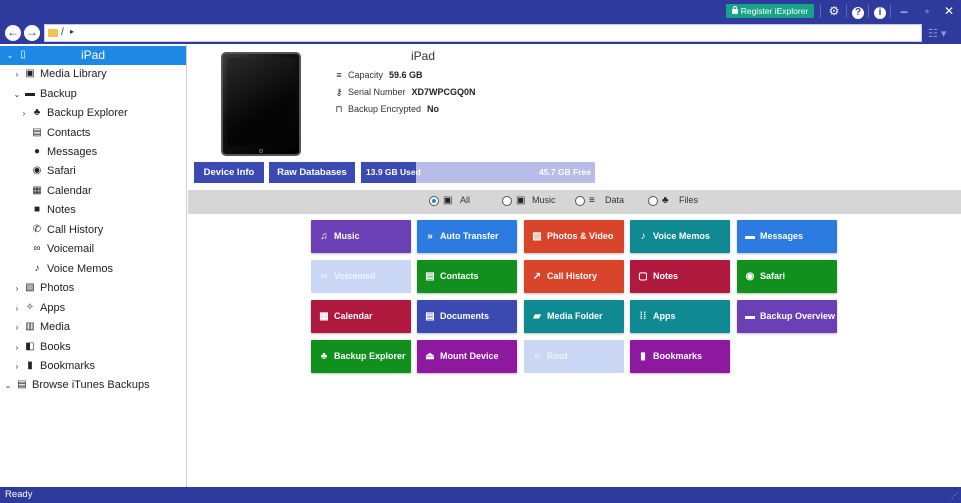 Image resolution: width=961 pixels, height=503 pixels. I want to click on view-grid-icon: ☷ ▾, so click(937, 33).